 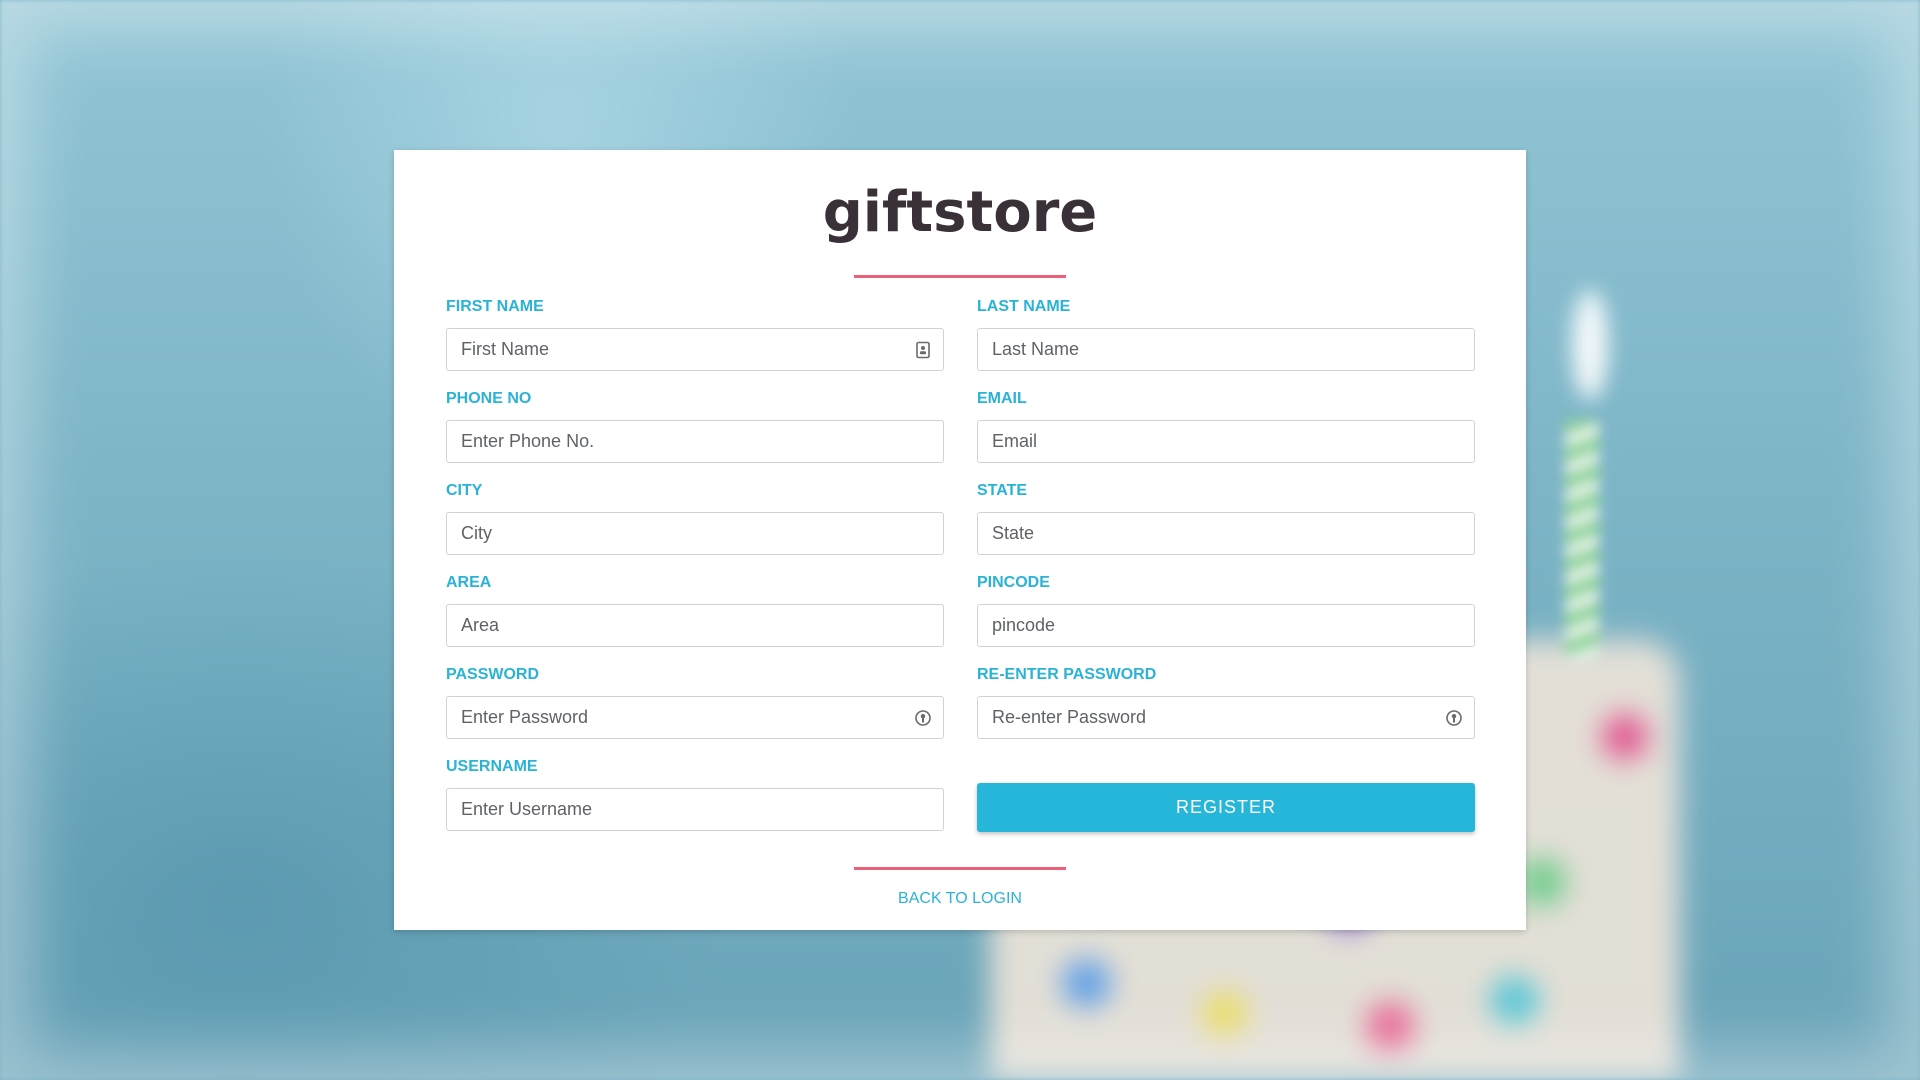 I want to click on reenter-password-input, so click(x=1226, y=717).